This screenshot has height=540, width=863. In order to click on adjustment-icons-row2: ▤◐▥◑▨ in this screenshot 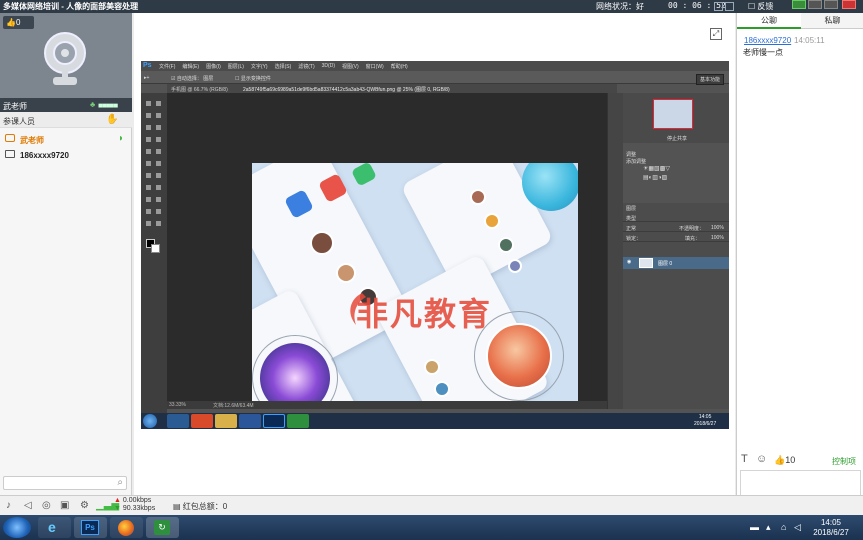, I will do `click(655, 177)`.